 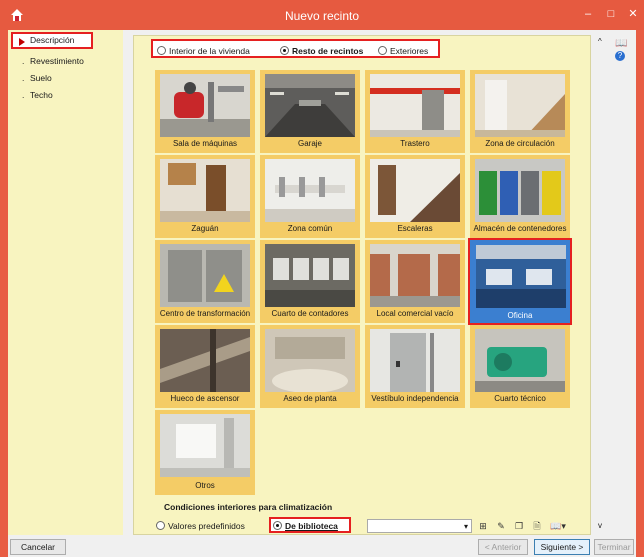 I want to click on tile-label: Hueco de ascensor, so click(x=205, y=398).